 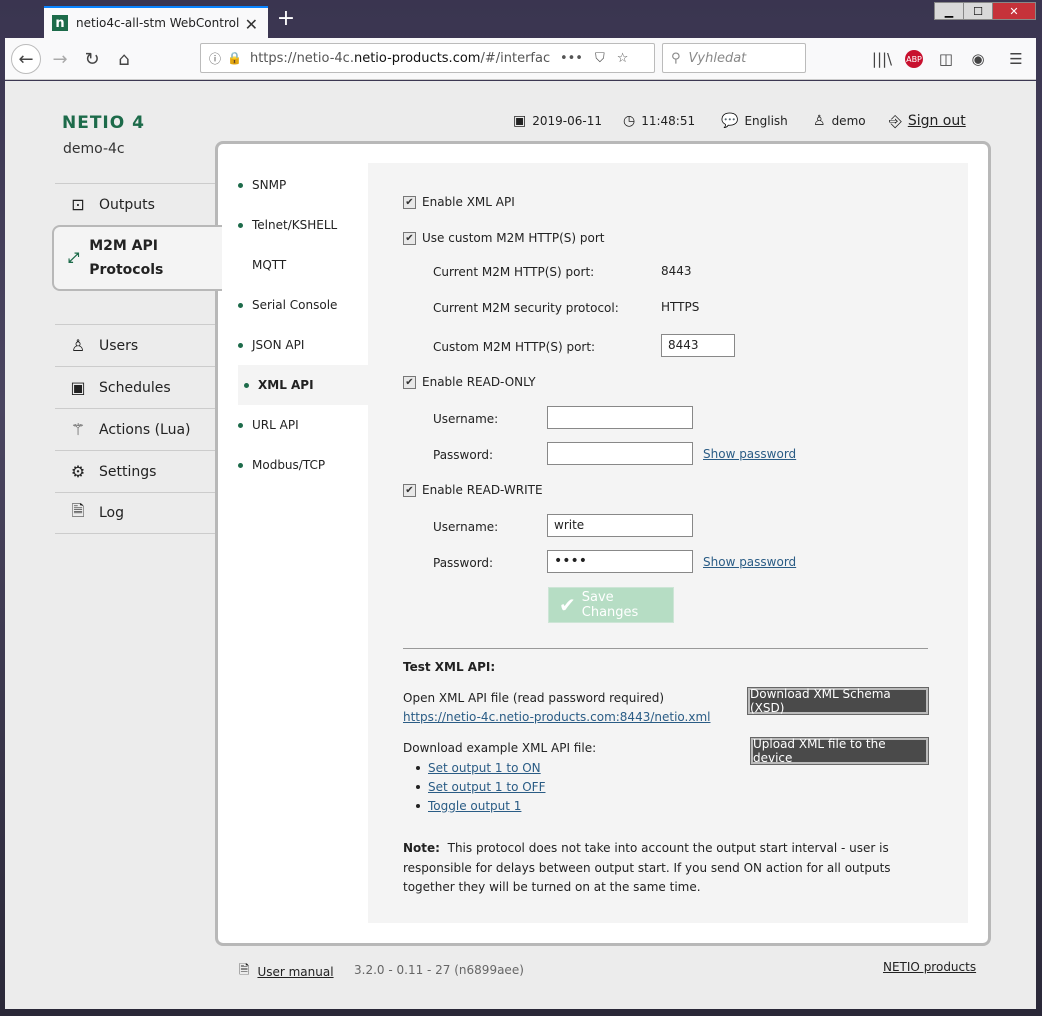 I want to click on custom-port-label: Custom M2M HTTP(S) port:, so click(x=514, y=347).